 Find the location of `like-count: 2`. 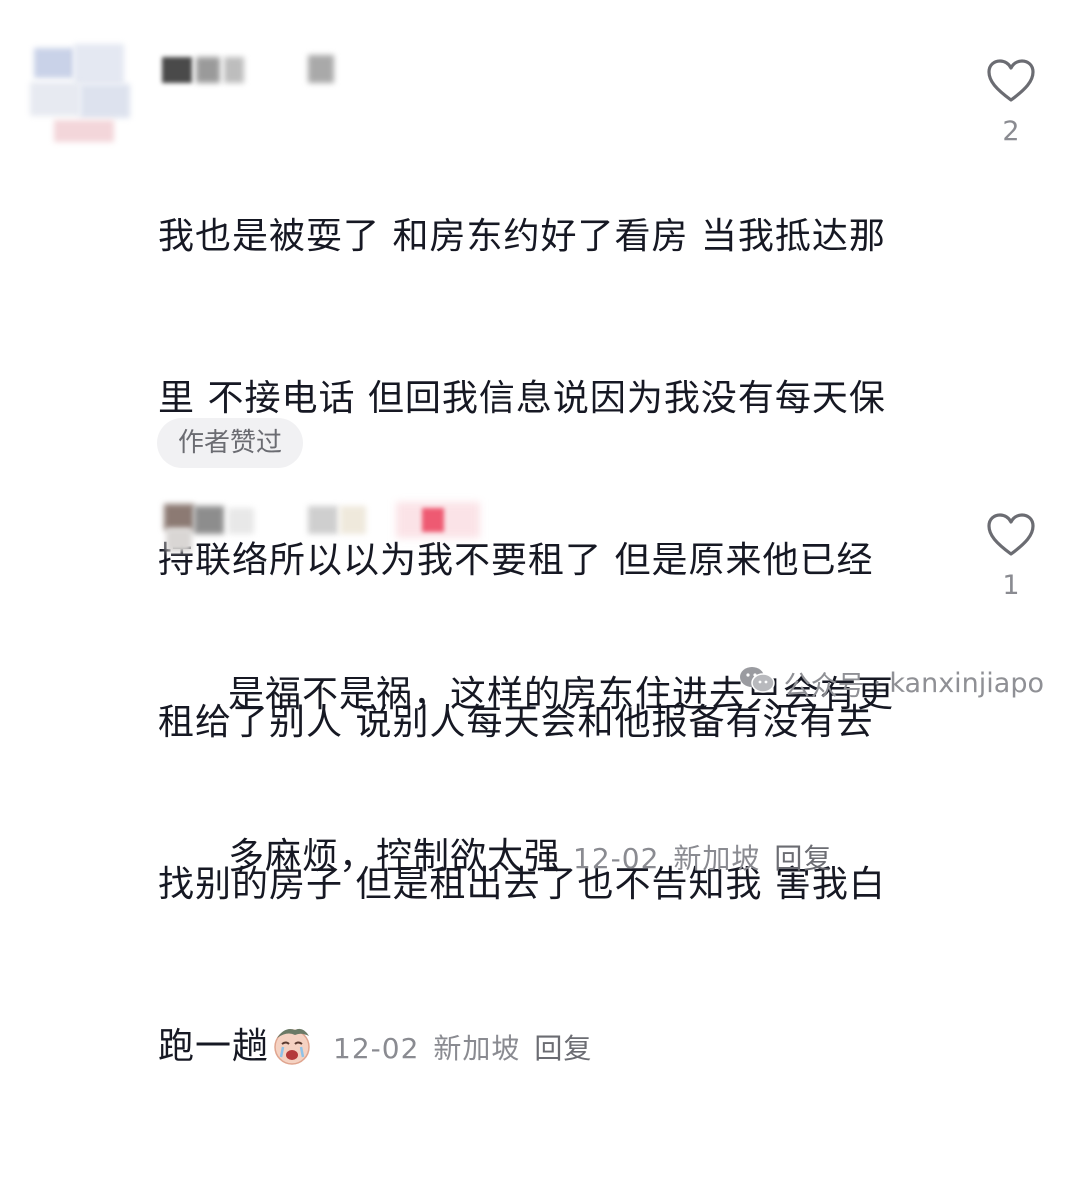

like-count: 2 is located at coordinates (1011, 131).